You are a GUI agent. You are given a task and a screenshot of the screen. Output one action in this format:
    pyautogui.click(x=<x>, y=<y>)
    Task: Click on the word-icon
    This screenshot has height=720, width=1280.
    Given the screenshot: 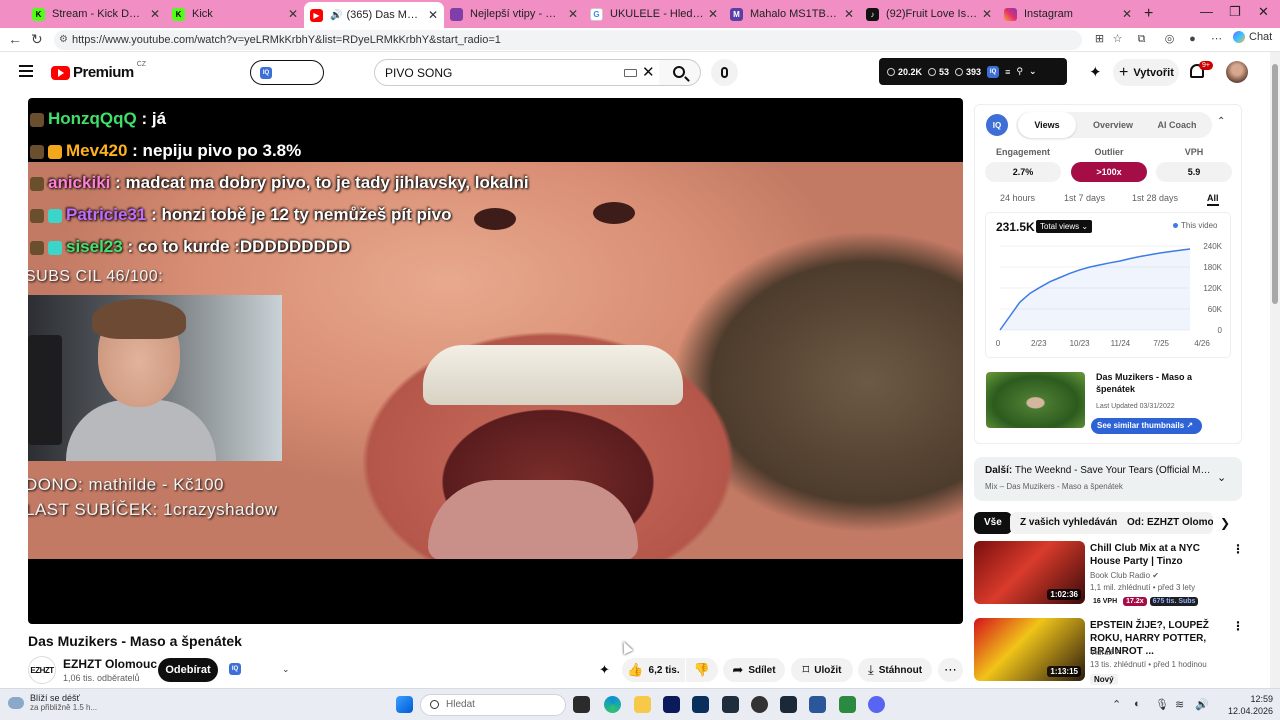 What is the action you would take?
    pyautogui.click(x=817, y=704)
    